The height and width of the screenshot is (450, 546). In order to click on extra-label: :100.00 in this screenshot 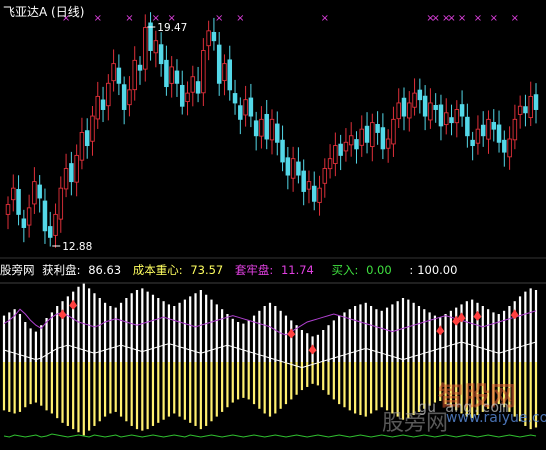, I will do `click(435, 270)`.